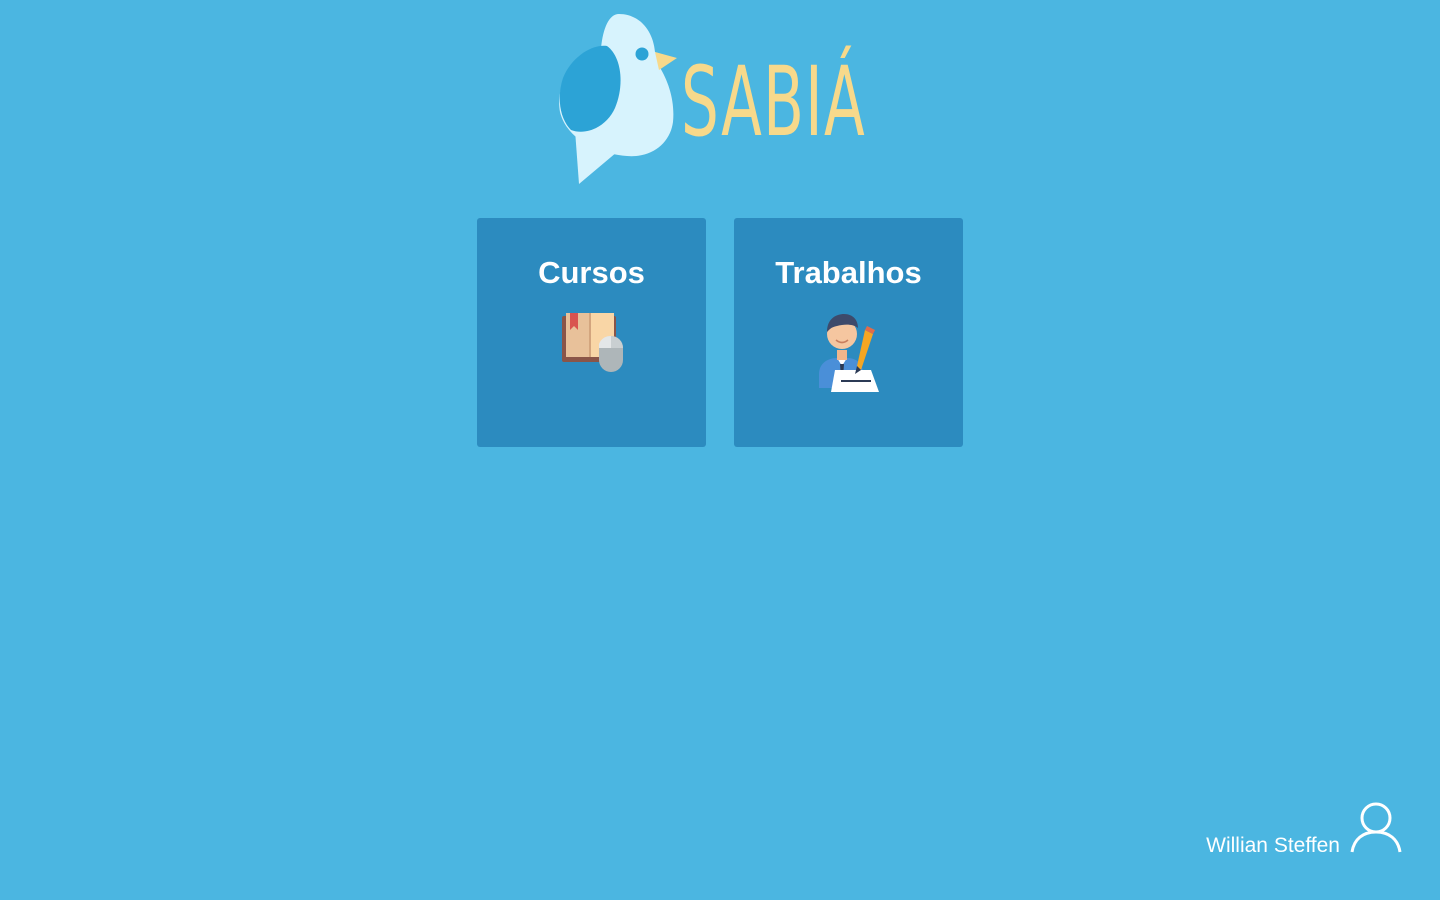  I want to click on book-mouse-icon, so click(592, 344).